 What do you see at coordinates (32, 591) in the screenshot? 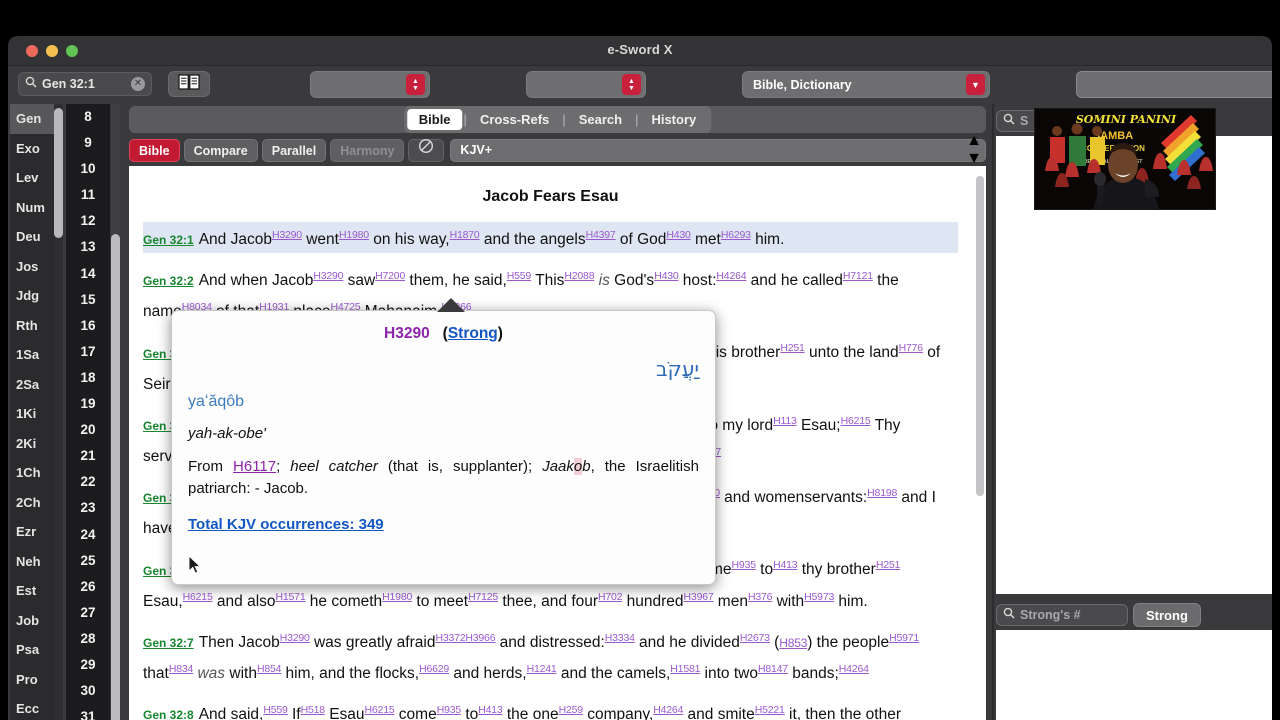
I see `book-item-est: Est` at bounding box center [32, 591].